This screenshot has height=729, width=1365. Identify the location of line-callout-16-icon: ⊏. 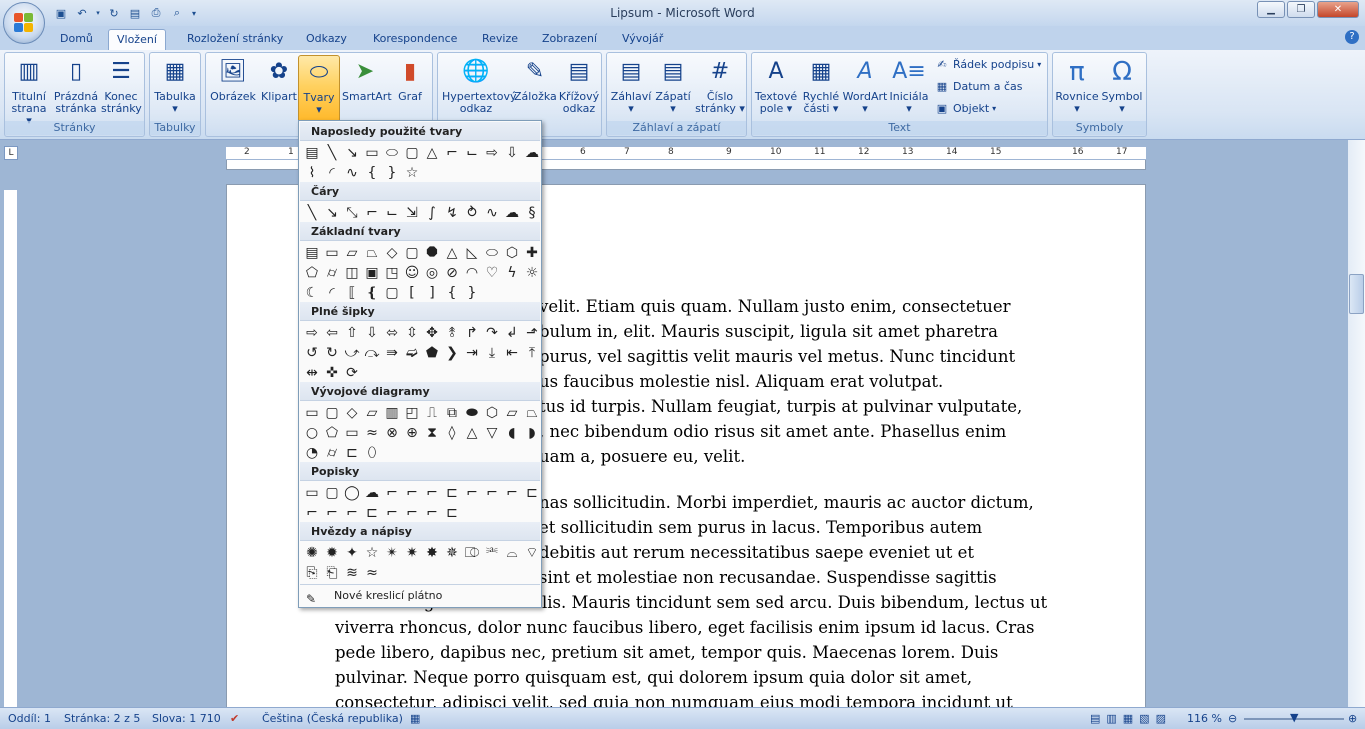
(452, 513).